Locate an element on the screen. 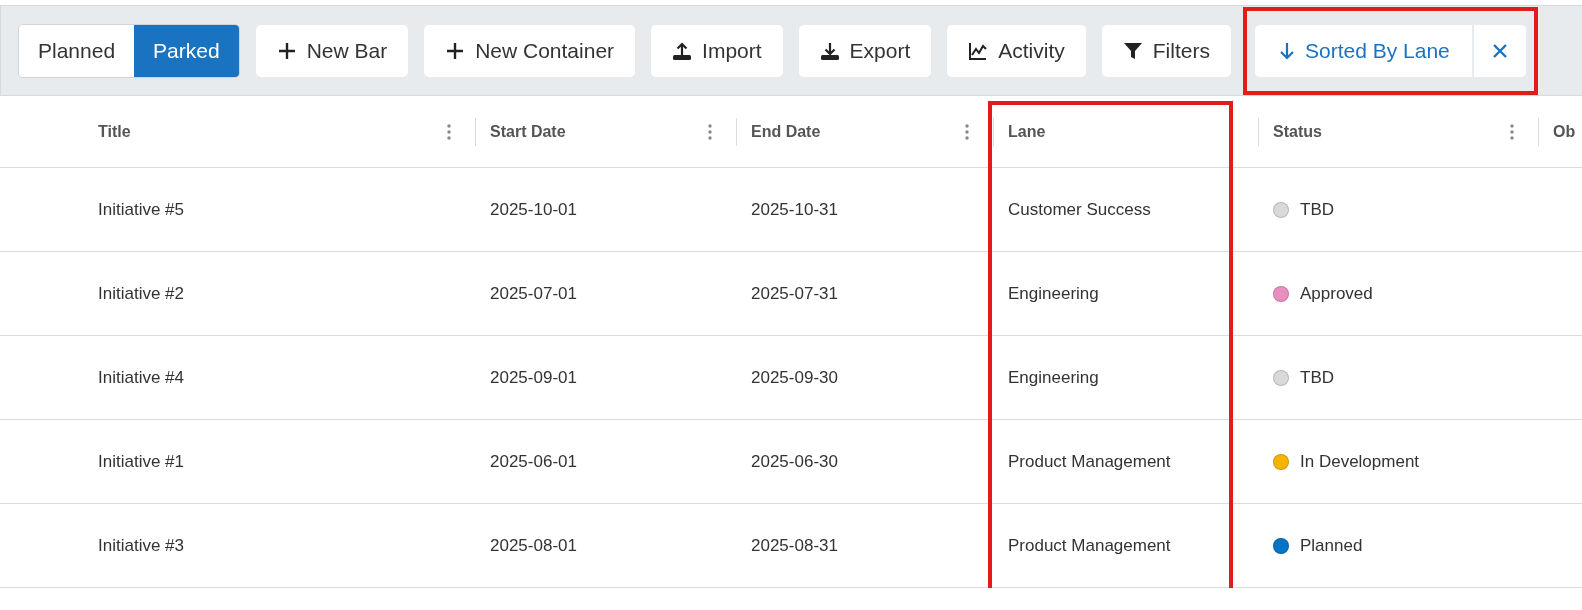  close-icon is located at coordinates (1499, 50).